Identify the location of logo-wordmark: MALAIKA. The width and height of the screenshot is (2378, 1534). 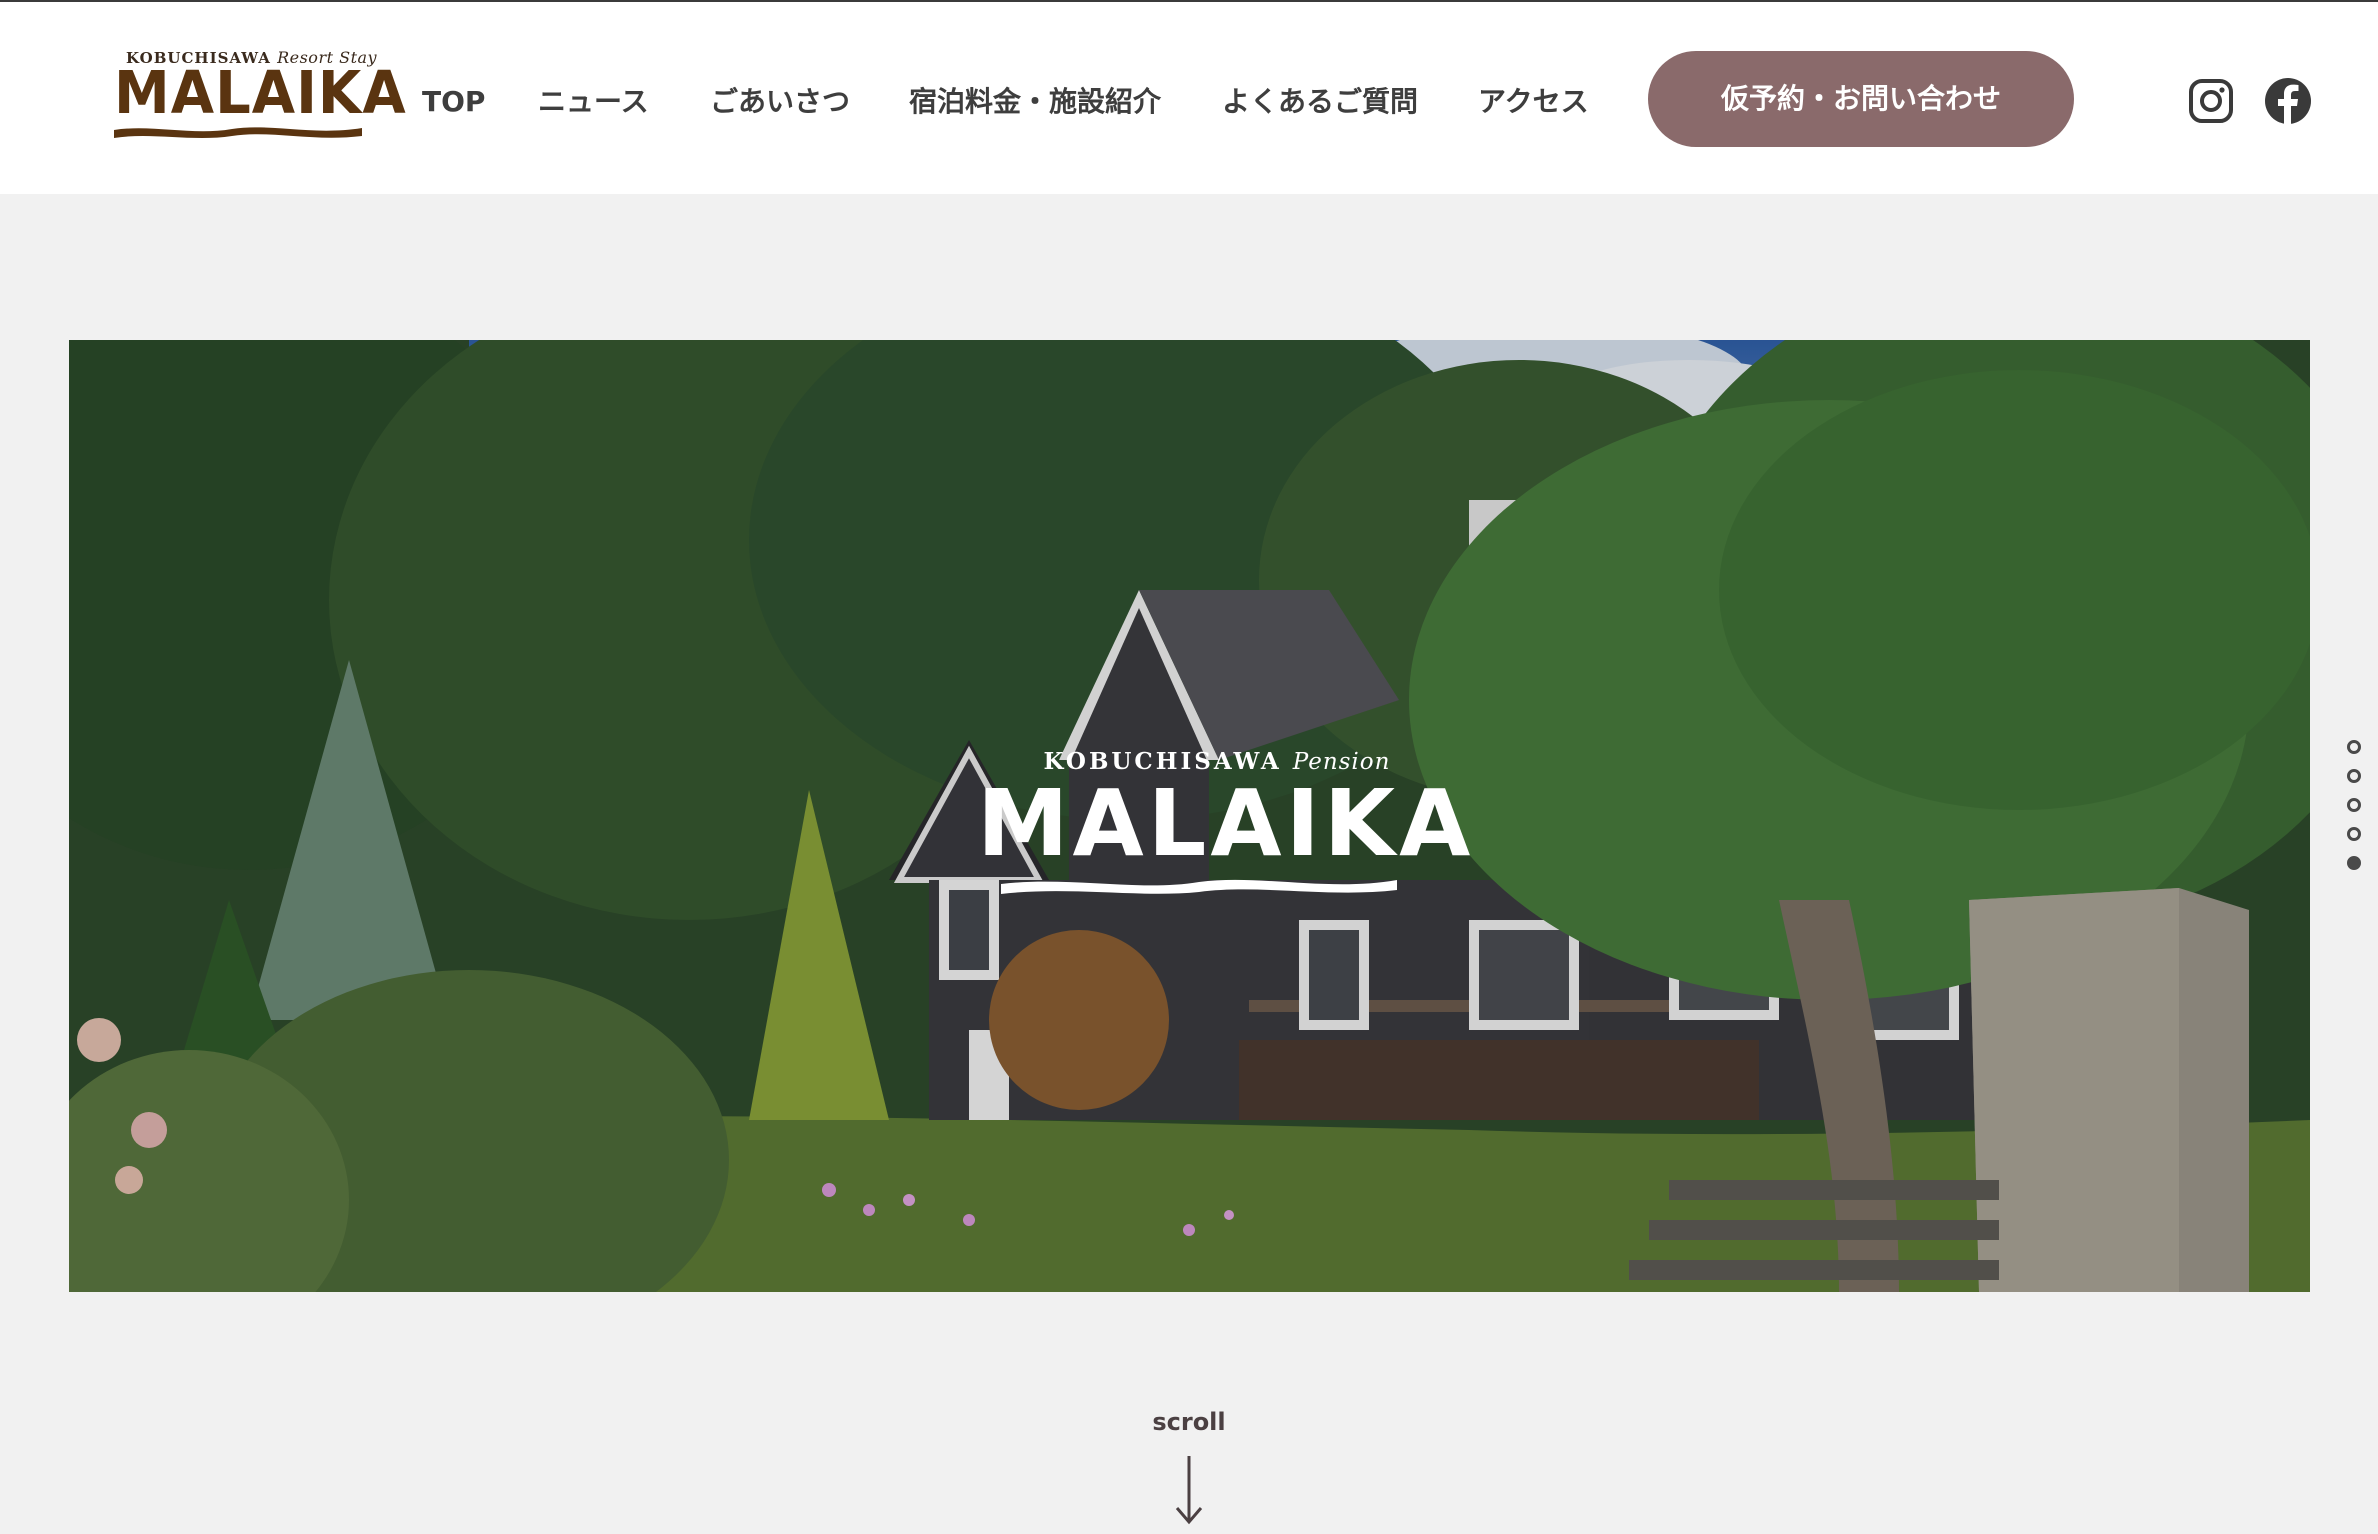
(260, 93).